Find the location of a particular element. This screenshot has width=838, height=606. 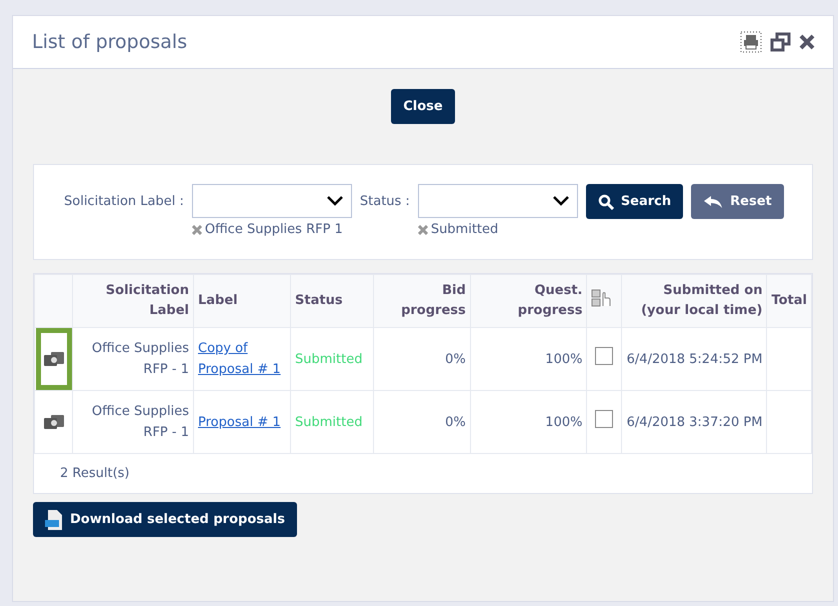

close-icon is located at coordinates (807, 42).